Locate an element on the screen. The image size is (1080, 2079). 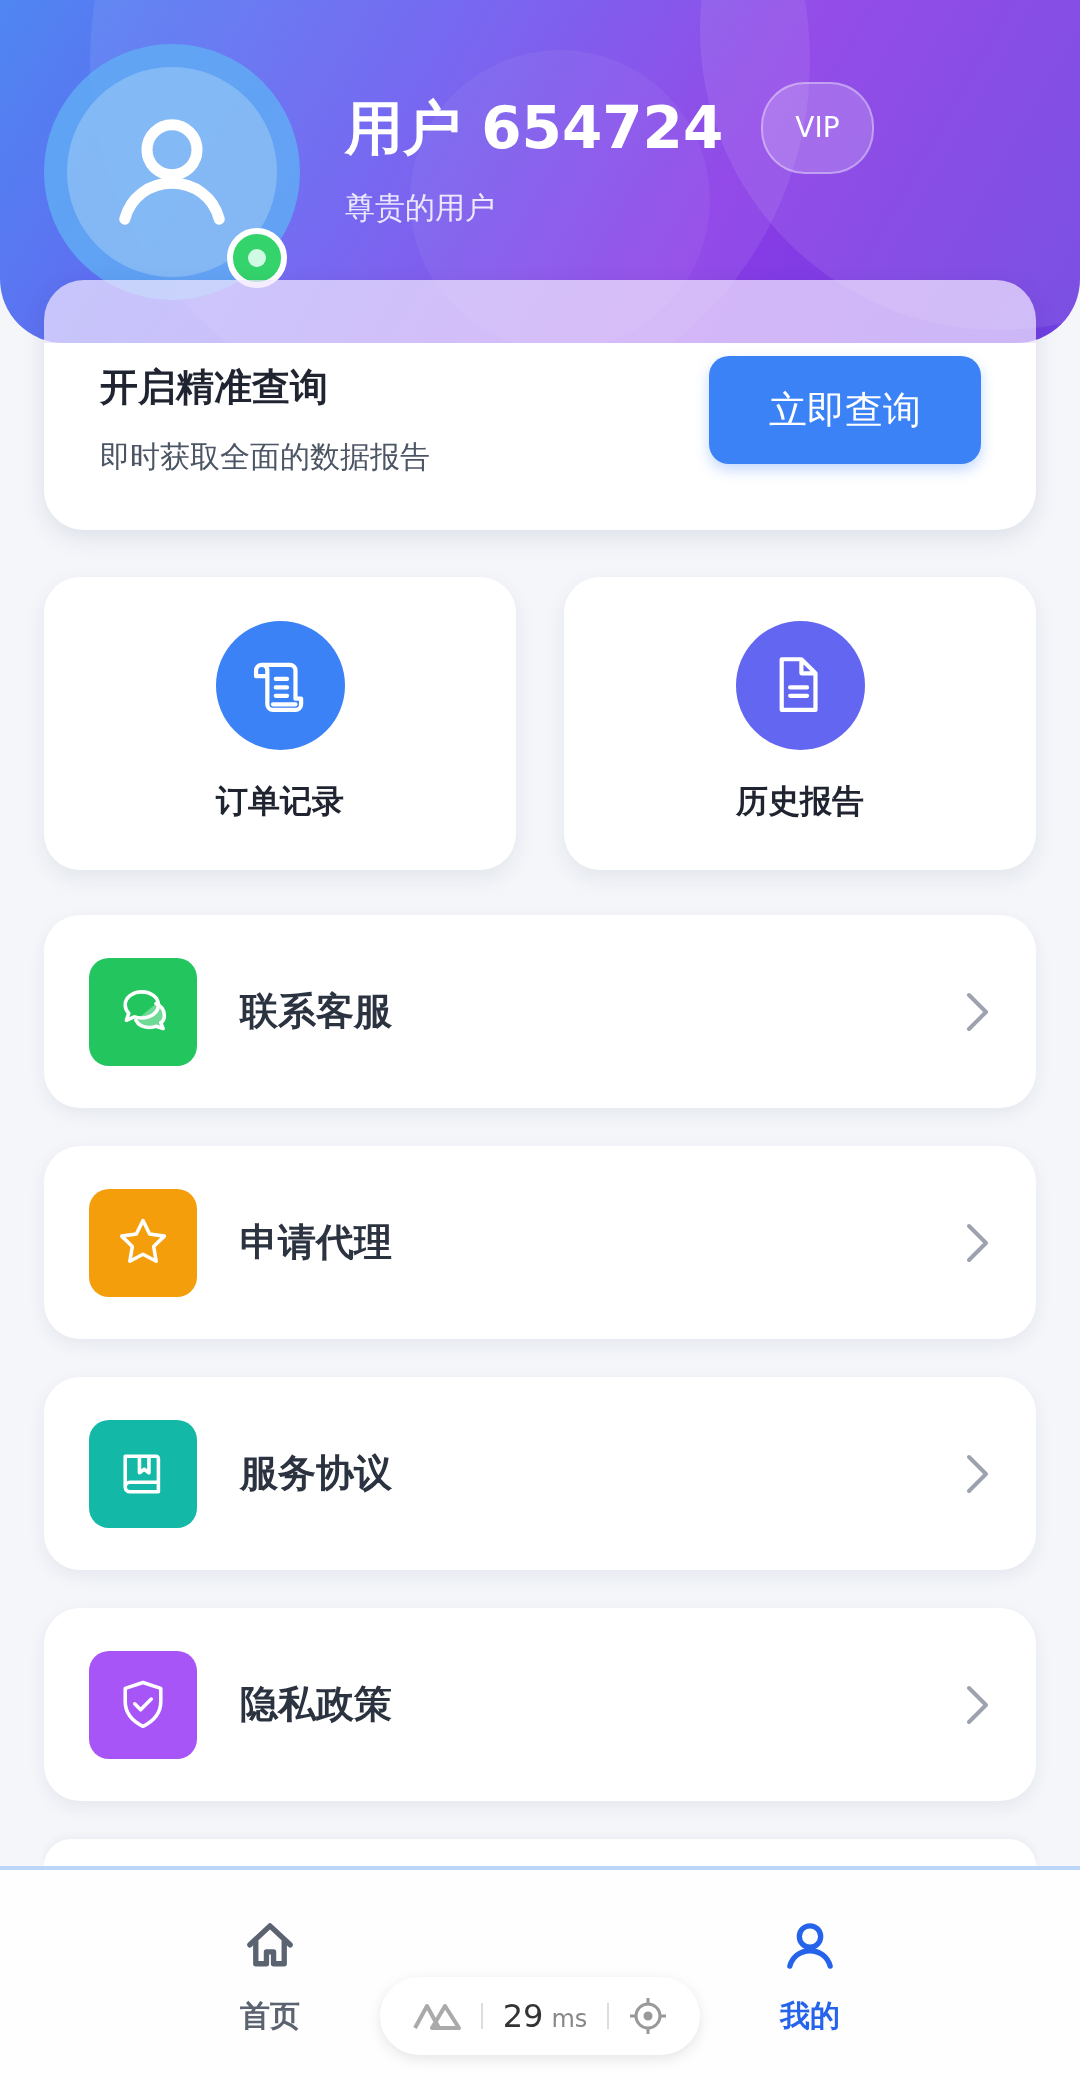
menu-label: 联系客服 is located at coordinates (316, 1011).